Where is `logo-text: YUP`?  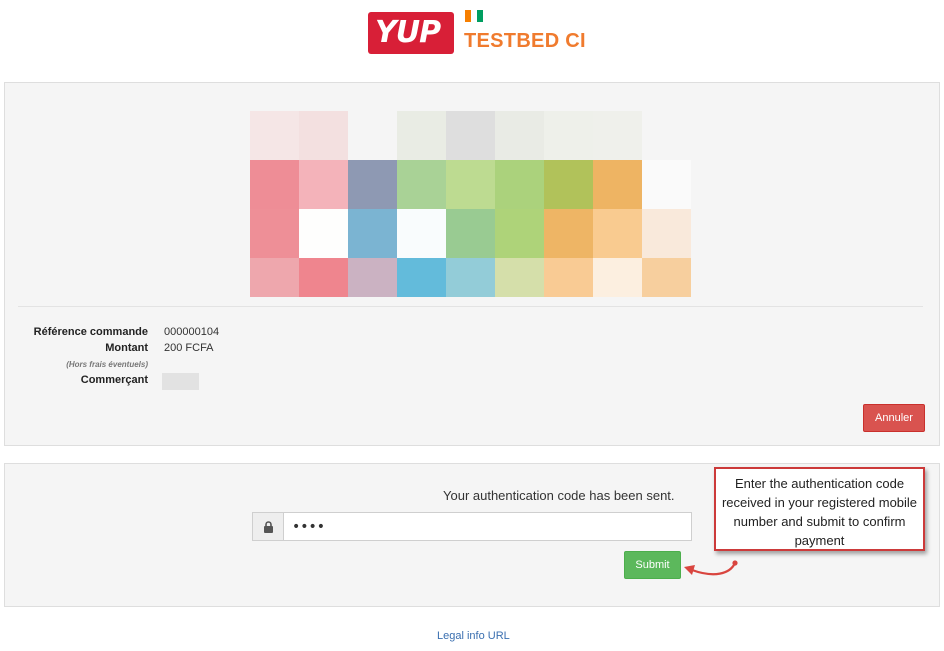 logo-text: YUP is located at coordinates (408, 32).